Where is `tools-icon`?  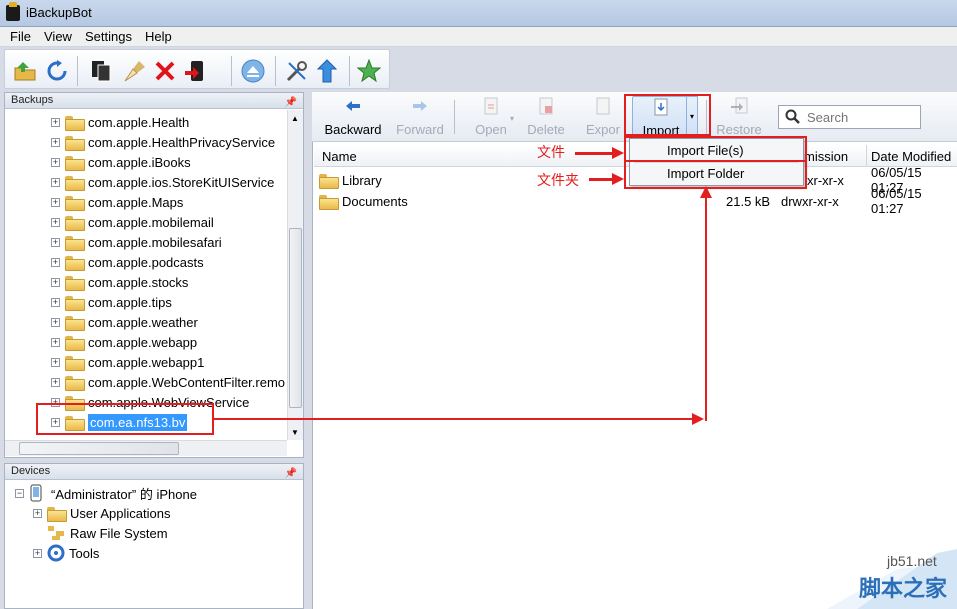
tools-icon is located at coordinates (297, 71).